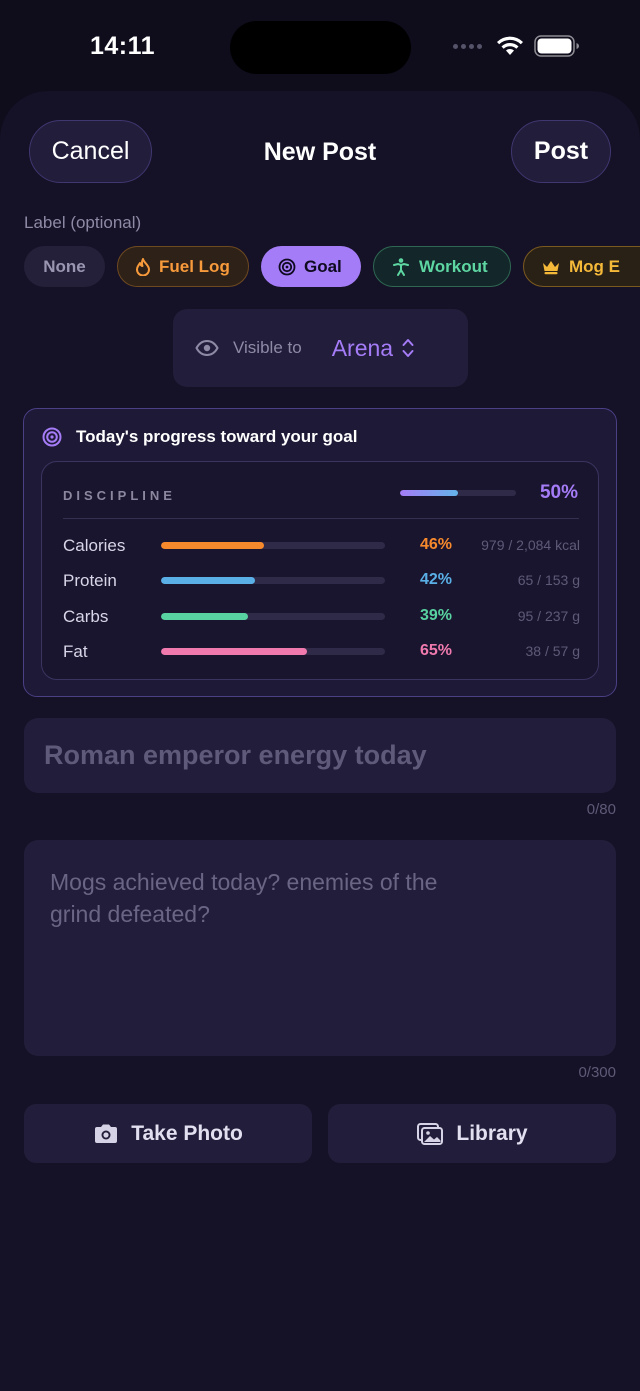 The width and height of the screenshot is (640, 1391). I want to click on status-time: 14:11, so click(123, 46).